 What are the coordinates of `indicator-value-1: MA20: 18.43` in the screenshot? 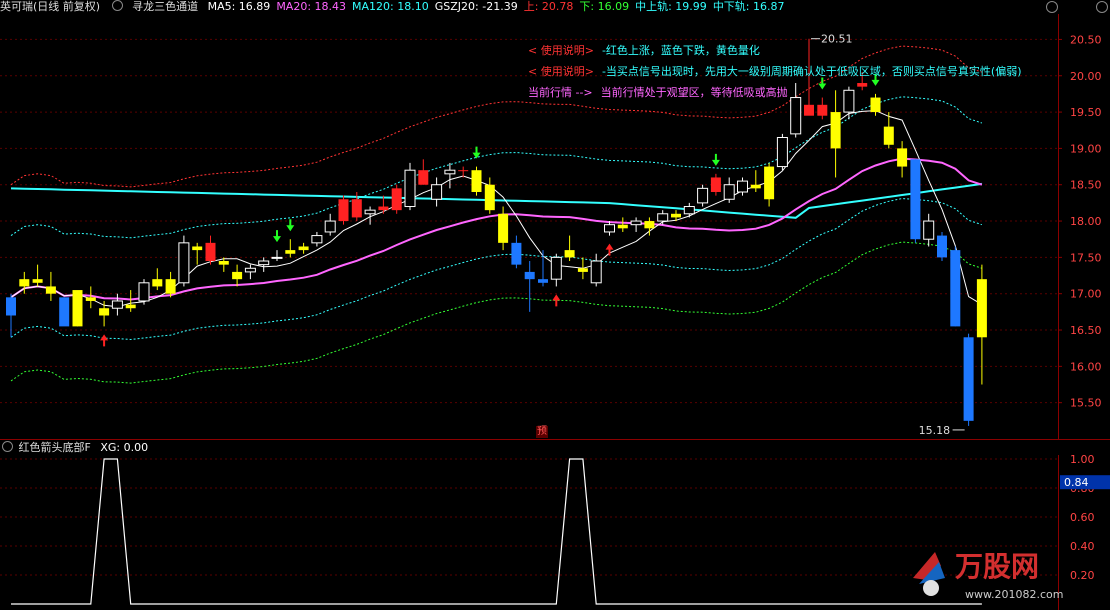 It's located at (311, 6).